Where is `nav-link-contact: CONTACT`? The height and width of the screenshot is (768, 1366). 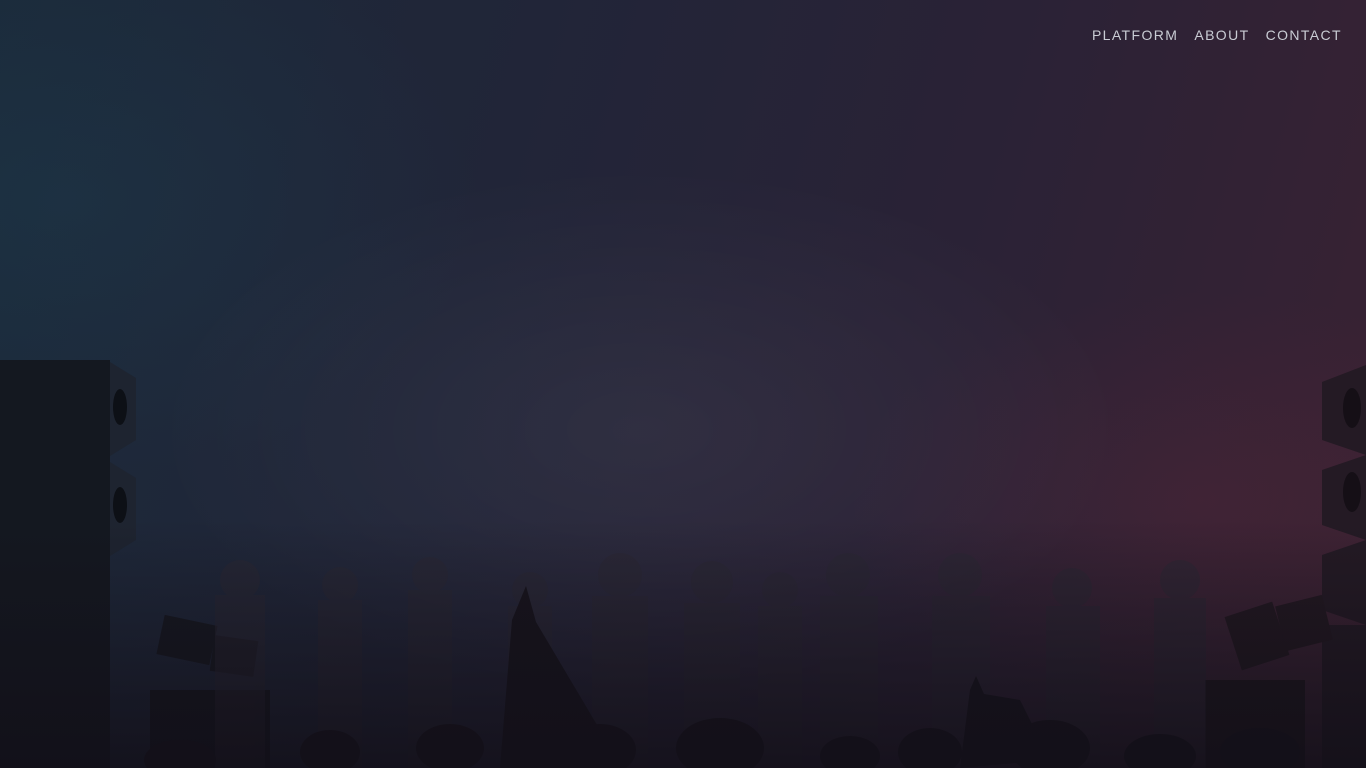 nav-link-contact: CONTACT is located at coordinates (1304, 35).